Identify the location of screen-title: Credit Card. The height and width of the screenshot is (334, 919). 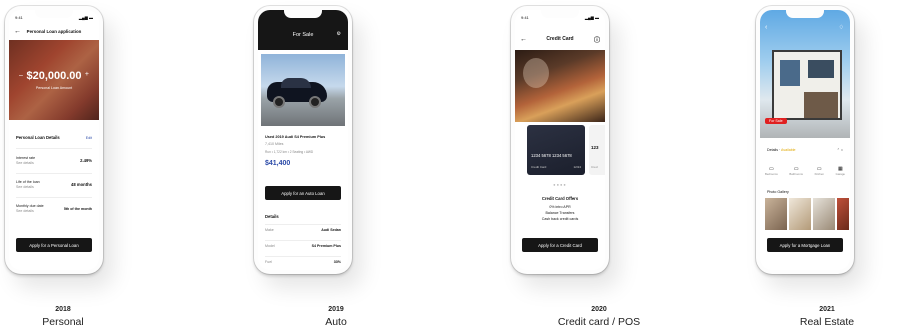
(560, 39).